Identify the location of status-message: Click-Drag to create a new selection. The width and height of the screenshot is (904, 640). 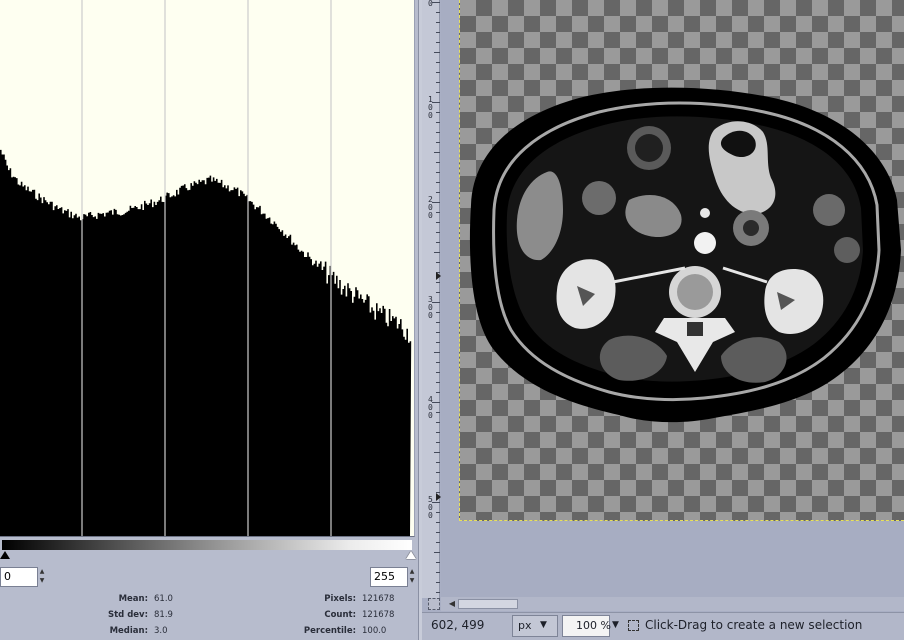
(754, 625).